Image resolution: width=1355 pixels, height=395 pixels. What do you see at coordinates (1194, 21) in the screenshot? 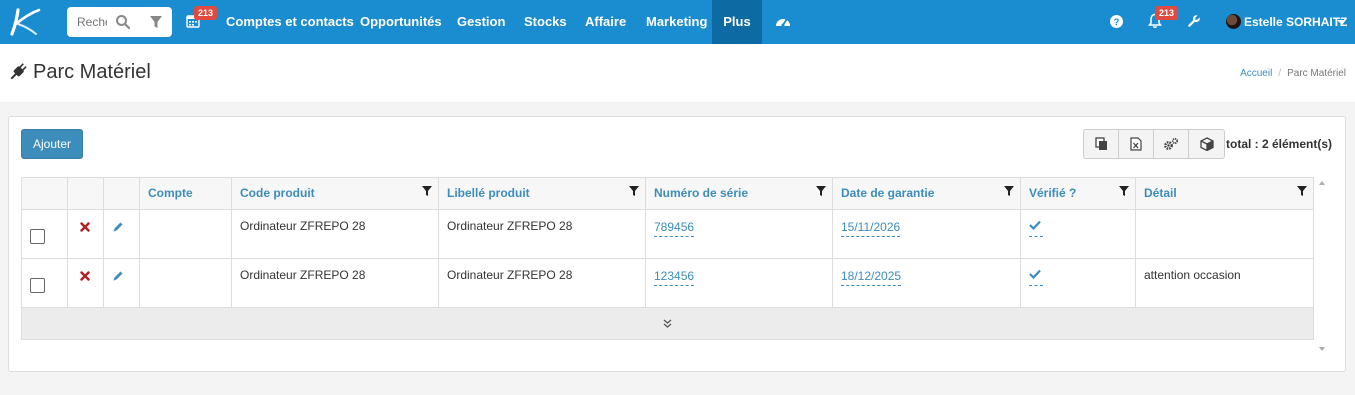
I see `wrench-icon` at bounding box center [1194, 21].